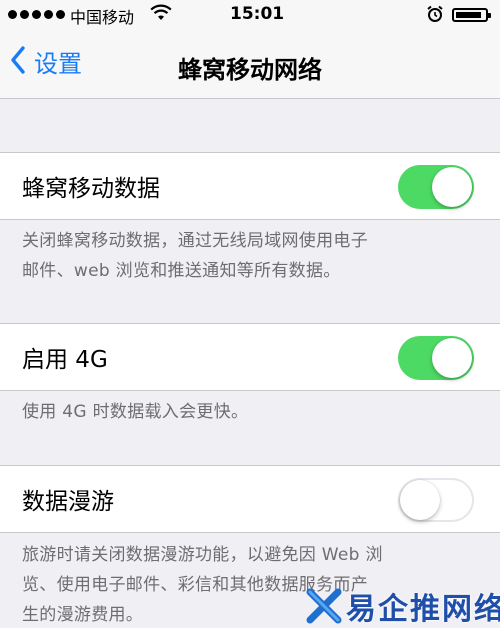 The height and width of the screenshot is (628, 500). Describe the element at coordinates (468, 15) in the screenshot. I see `battery-level-fill` at that location.